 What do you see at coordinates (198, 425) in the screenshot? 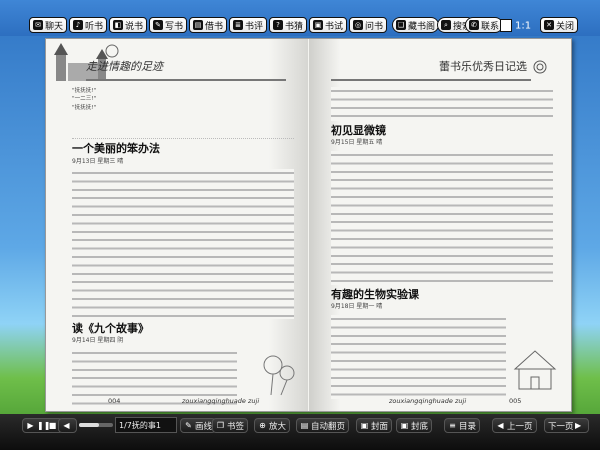
I see `draw-line-button: ✎ 画线` at bounding box center [198, 425].